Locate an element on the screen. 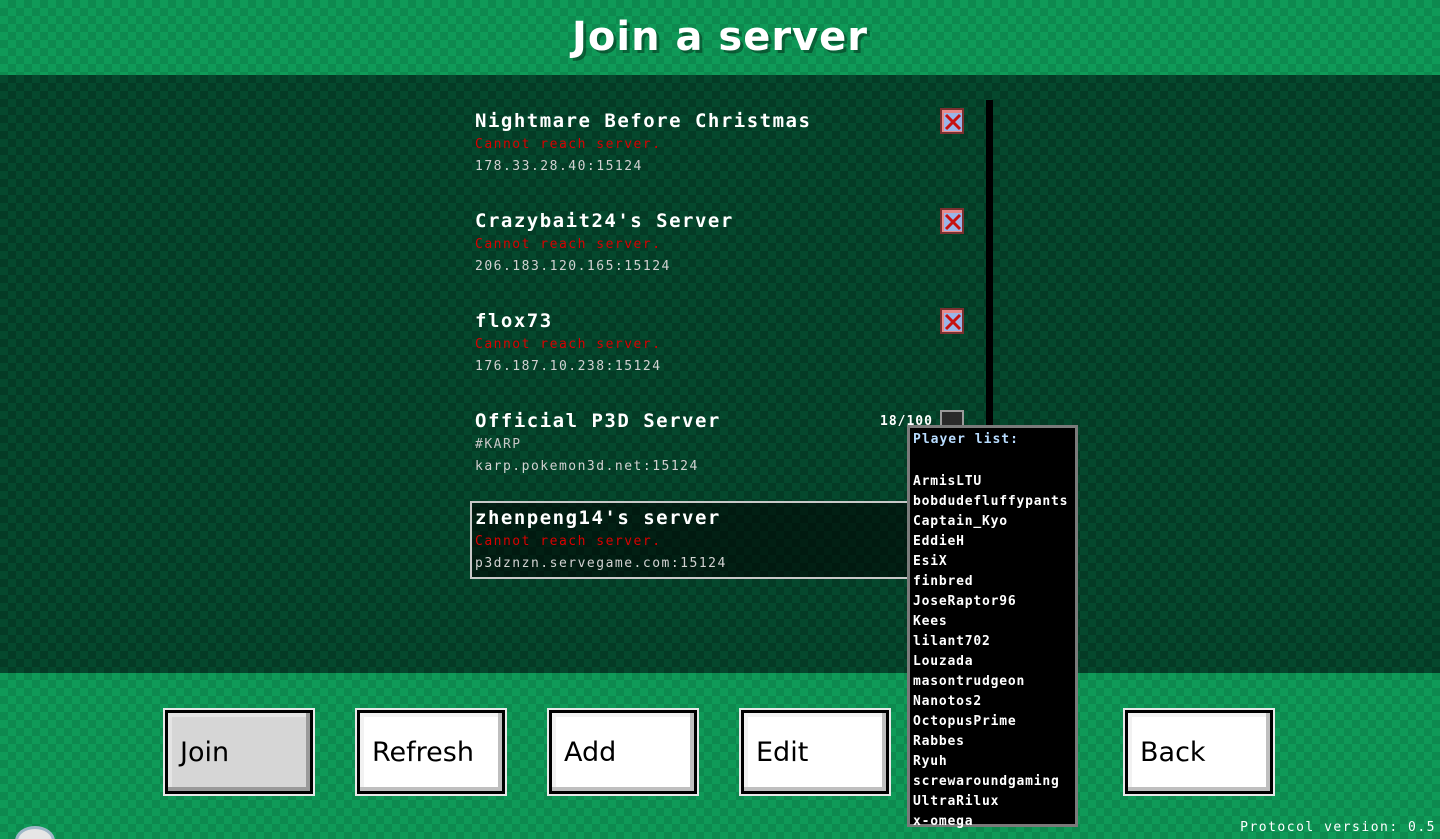 This screenshot has width=1440, height=839. protocol-version: Protocol version: 0.5 is located at coordinates (1338, 827).